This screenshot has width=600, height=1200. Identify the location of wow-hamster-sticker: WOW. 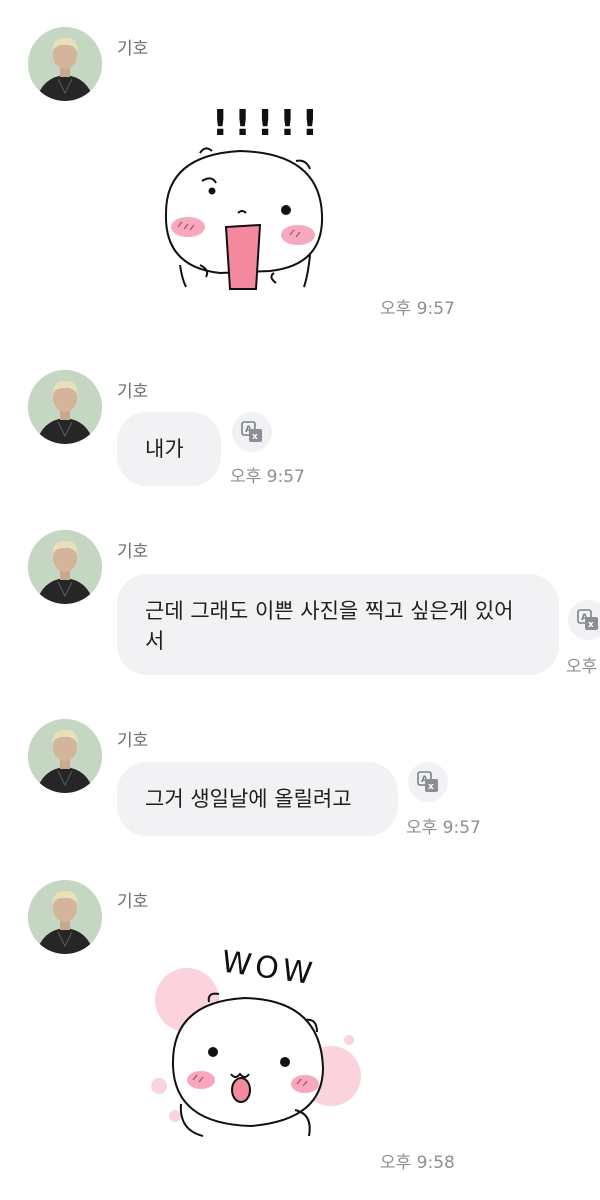
(257, 1040).